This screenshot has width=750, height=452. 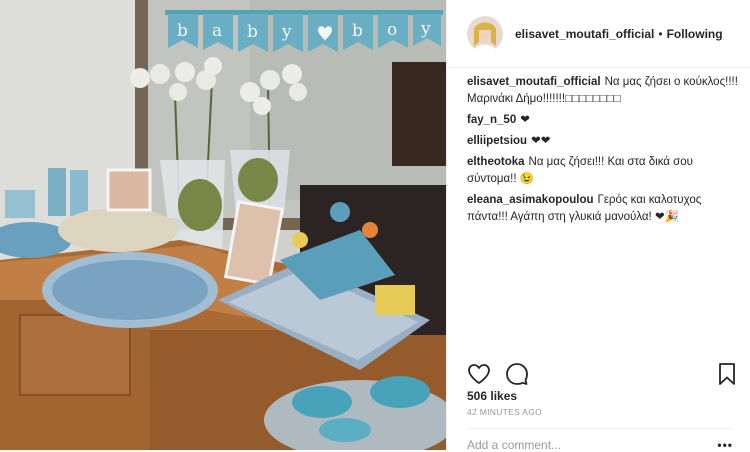 I want to click on comment-text: ❤❤, so click(x=541, y=141).